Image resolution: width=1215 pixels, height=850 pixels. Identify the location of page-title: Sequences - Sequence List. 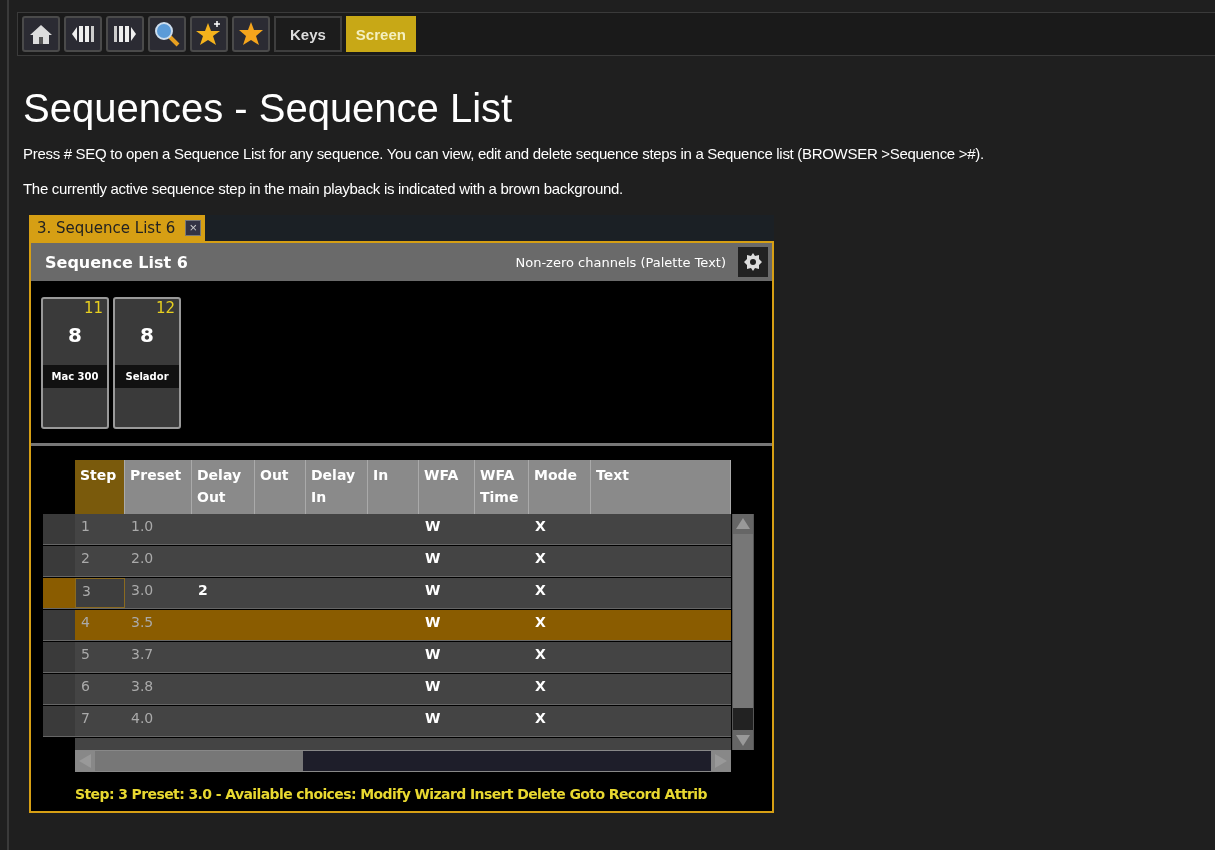
(268, 108).